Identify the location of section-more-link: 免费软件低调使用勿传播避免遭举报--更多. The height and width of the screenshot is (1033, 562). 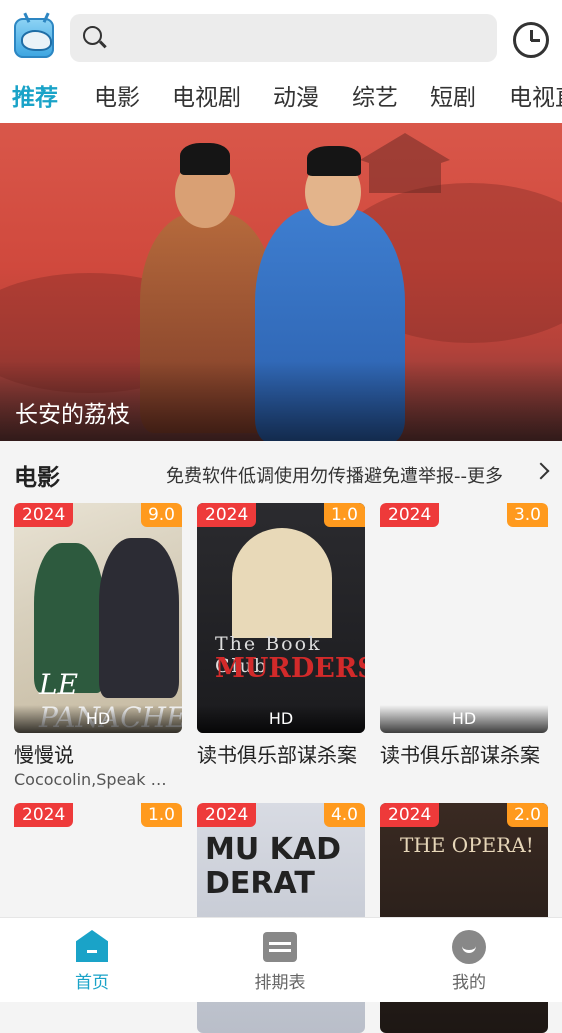
(334, 475).